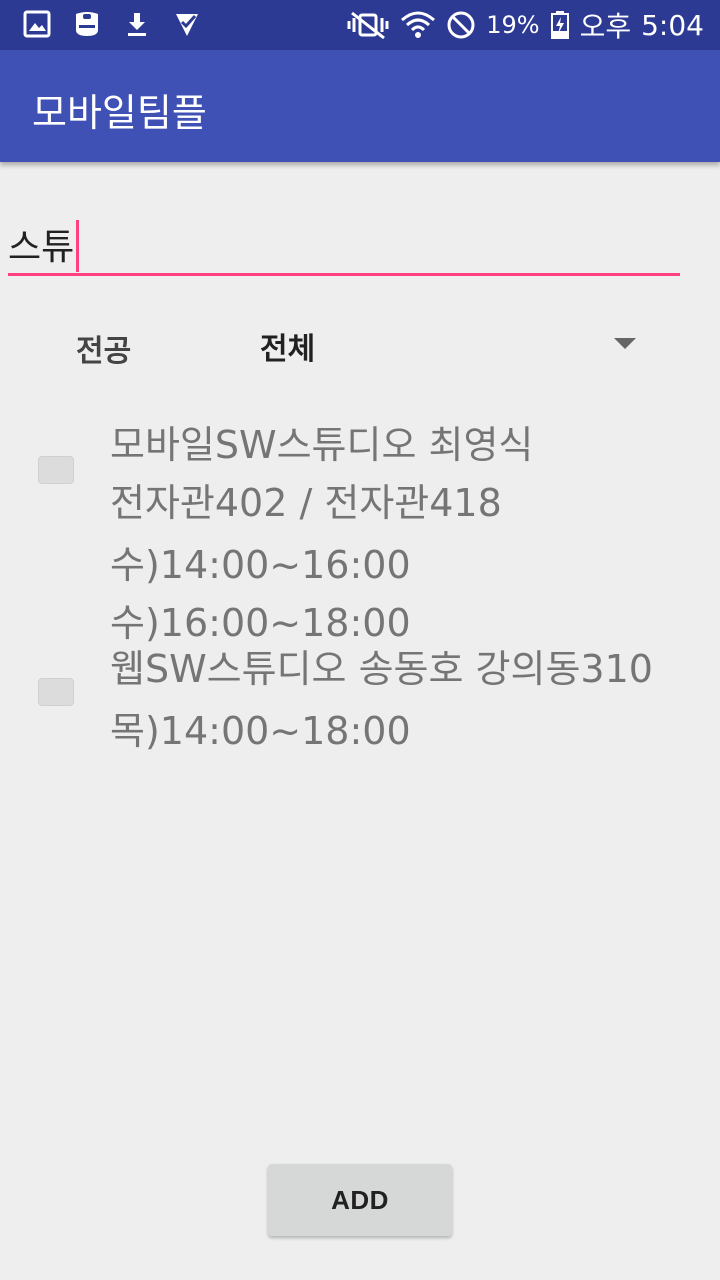 This screenshot has height=1280, width=720. Describe the element at coordinates (344, 274) in the screenshot. I see `search-underline` at that location.